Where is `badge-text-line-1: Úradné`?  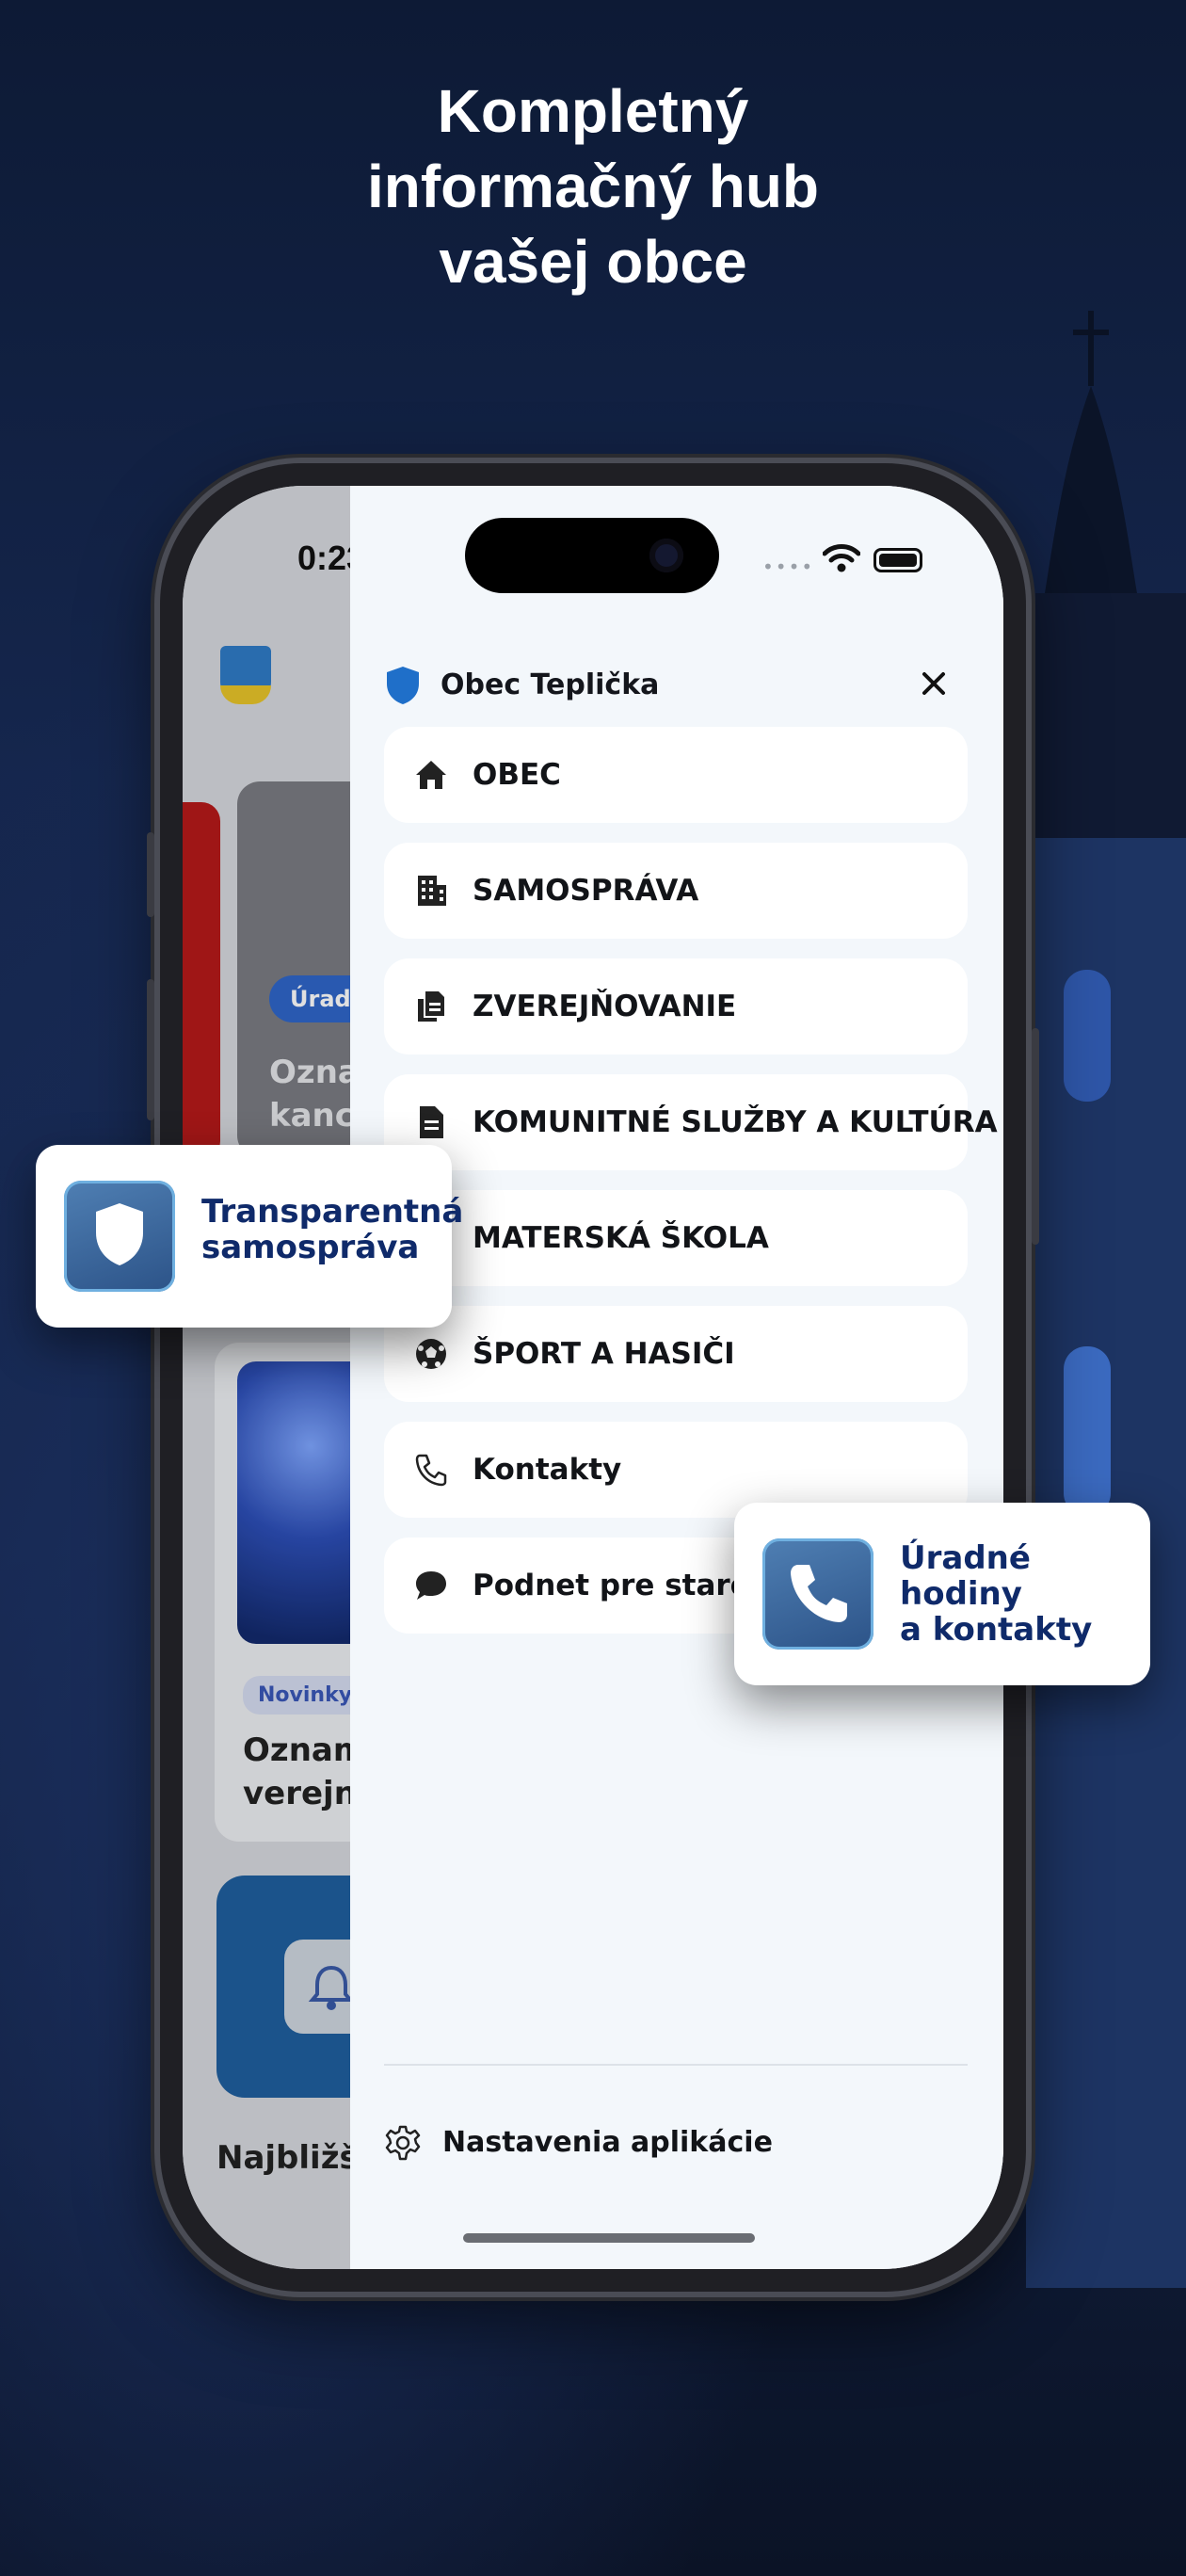 badge-text-line-1: Úradné is located at coordinates (965, 1558).